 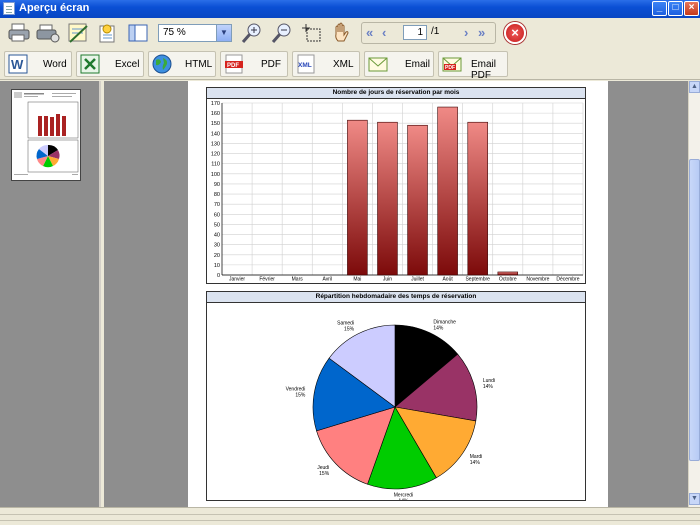 What do you see at coordinates (199, 64) in the screenshot?
I see `export-html-label: HTML` at bounding box center [199, 64].